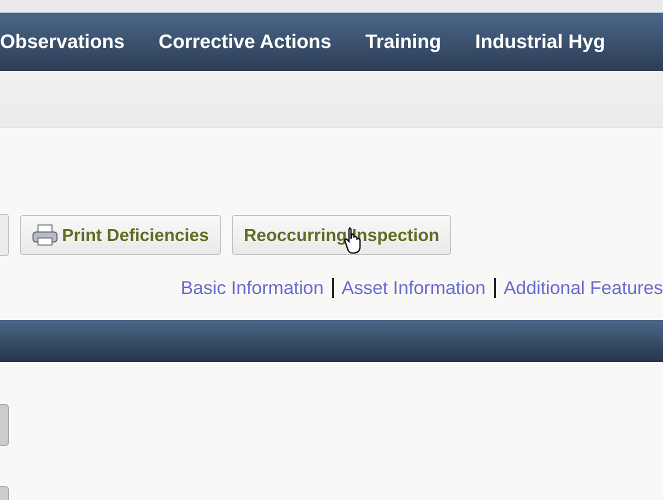  I want to click on printer-icon, so click(45, 235).